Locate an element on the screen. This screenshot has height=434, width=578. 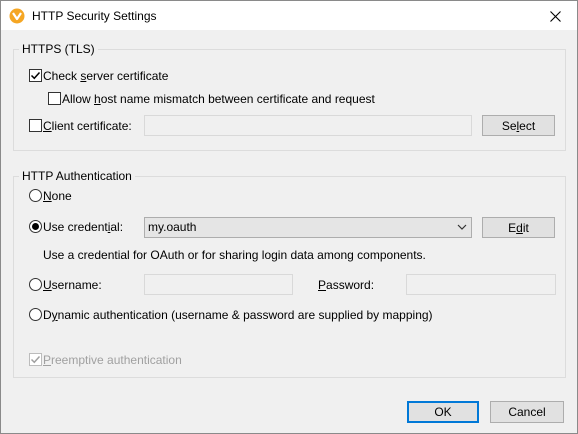
client-certificate-field is located at coordinates (308, 125).